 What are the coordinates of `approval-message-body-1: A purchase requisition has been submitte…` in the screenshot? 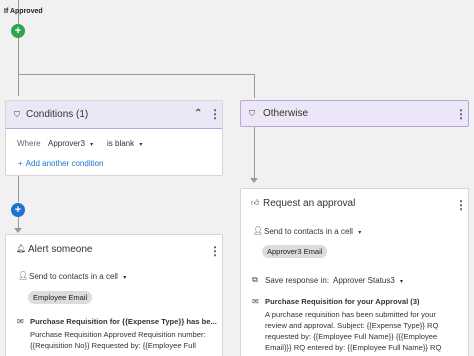 It's located at (350, 314).